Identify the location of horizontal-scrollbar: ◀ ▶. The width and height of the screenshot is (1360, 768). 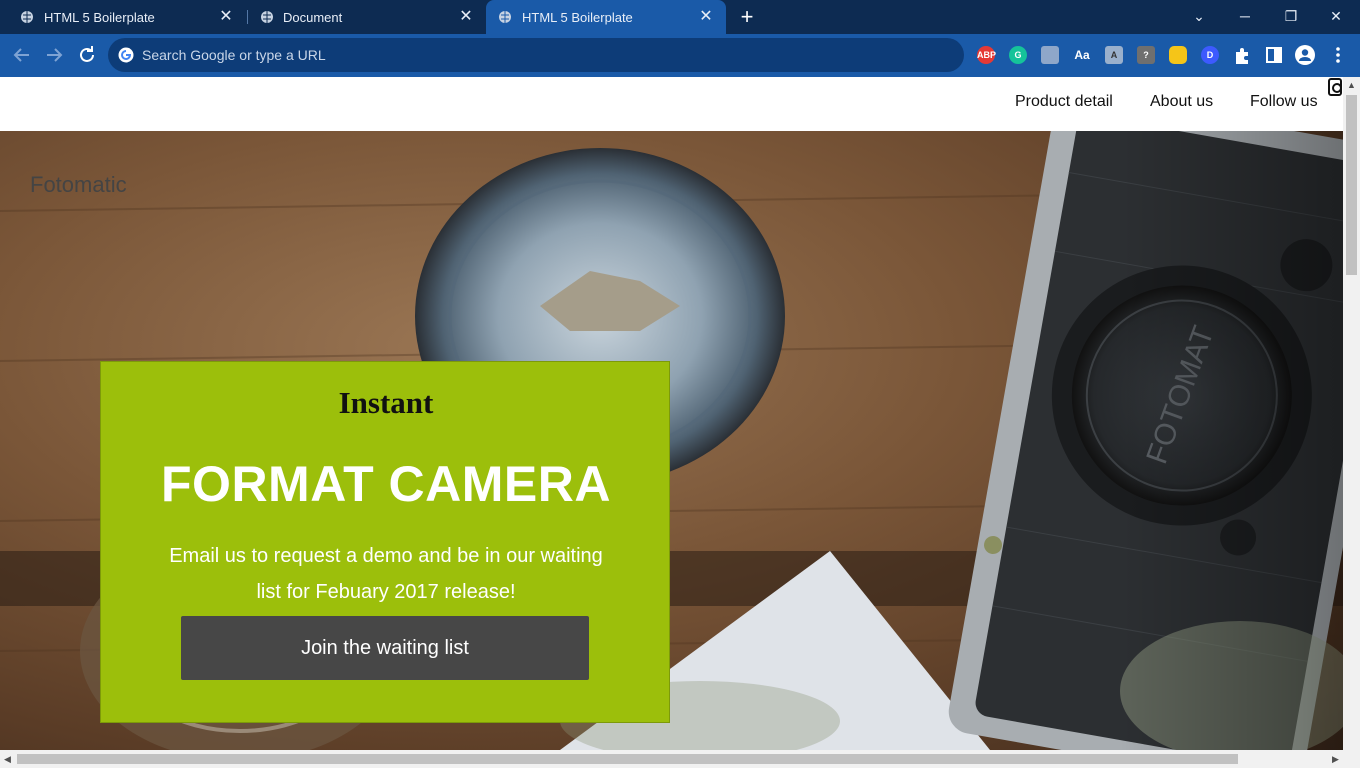
(680, 759).